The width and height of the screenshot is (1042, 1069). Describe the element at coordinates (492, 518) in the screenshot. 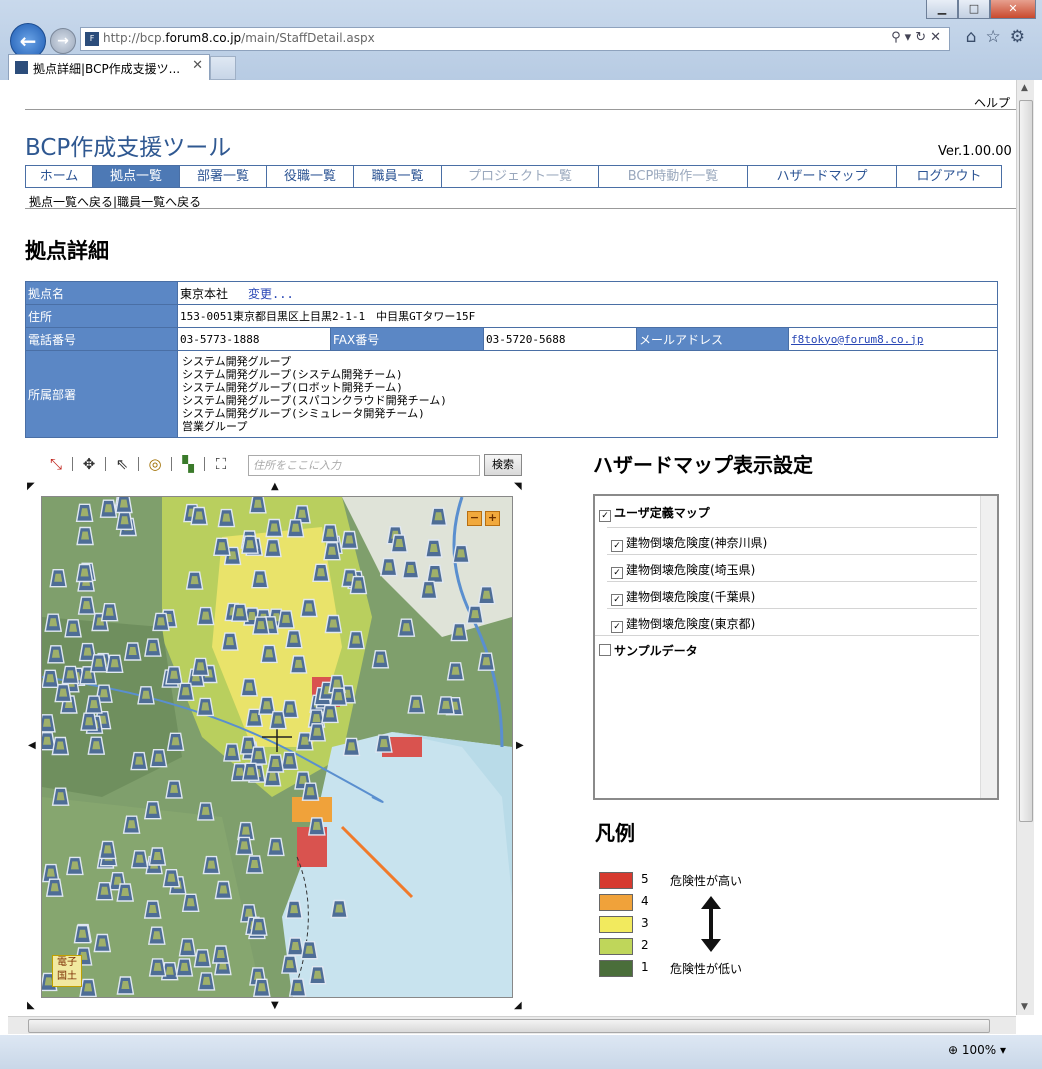

I see `zoom-in-button: +` at that location.